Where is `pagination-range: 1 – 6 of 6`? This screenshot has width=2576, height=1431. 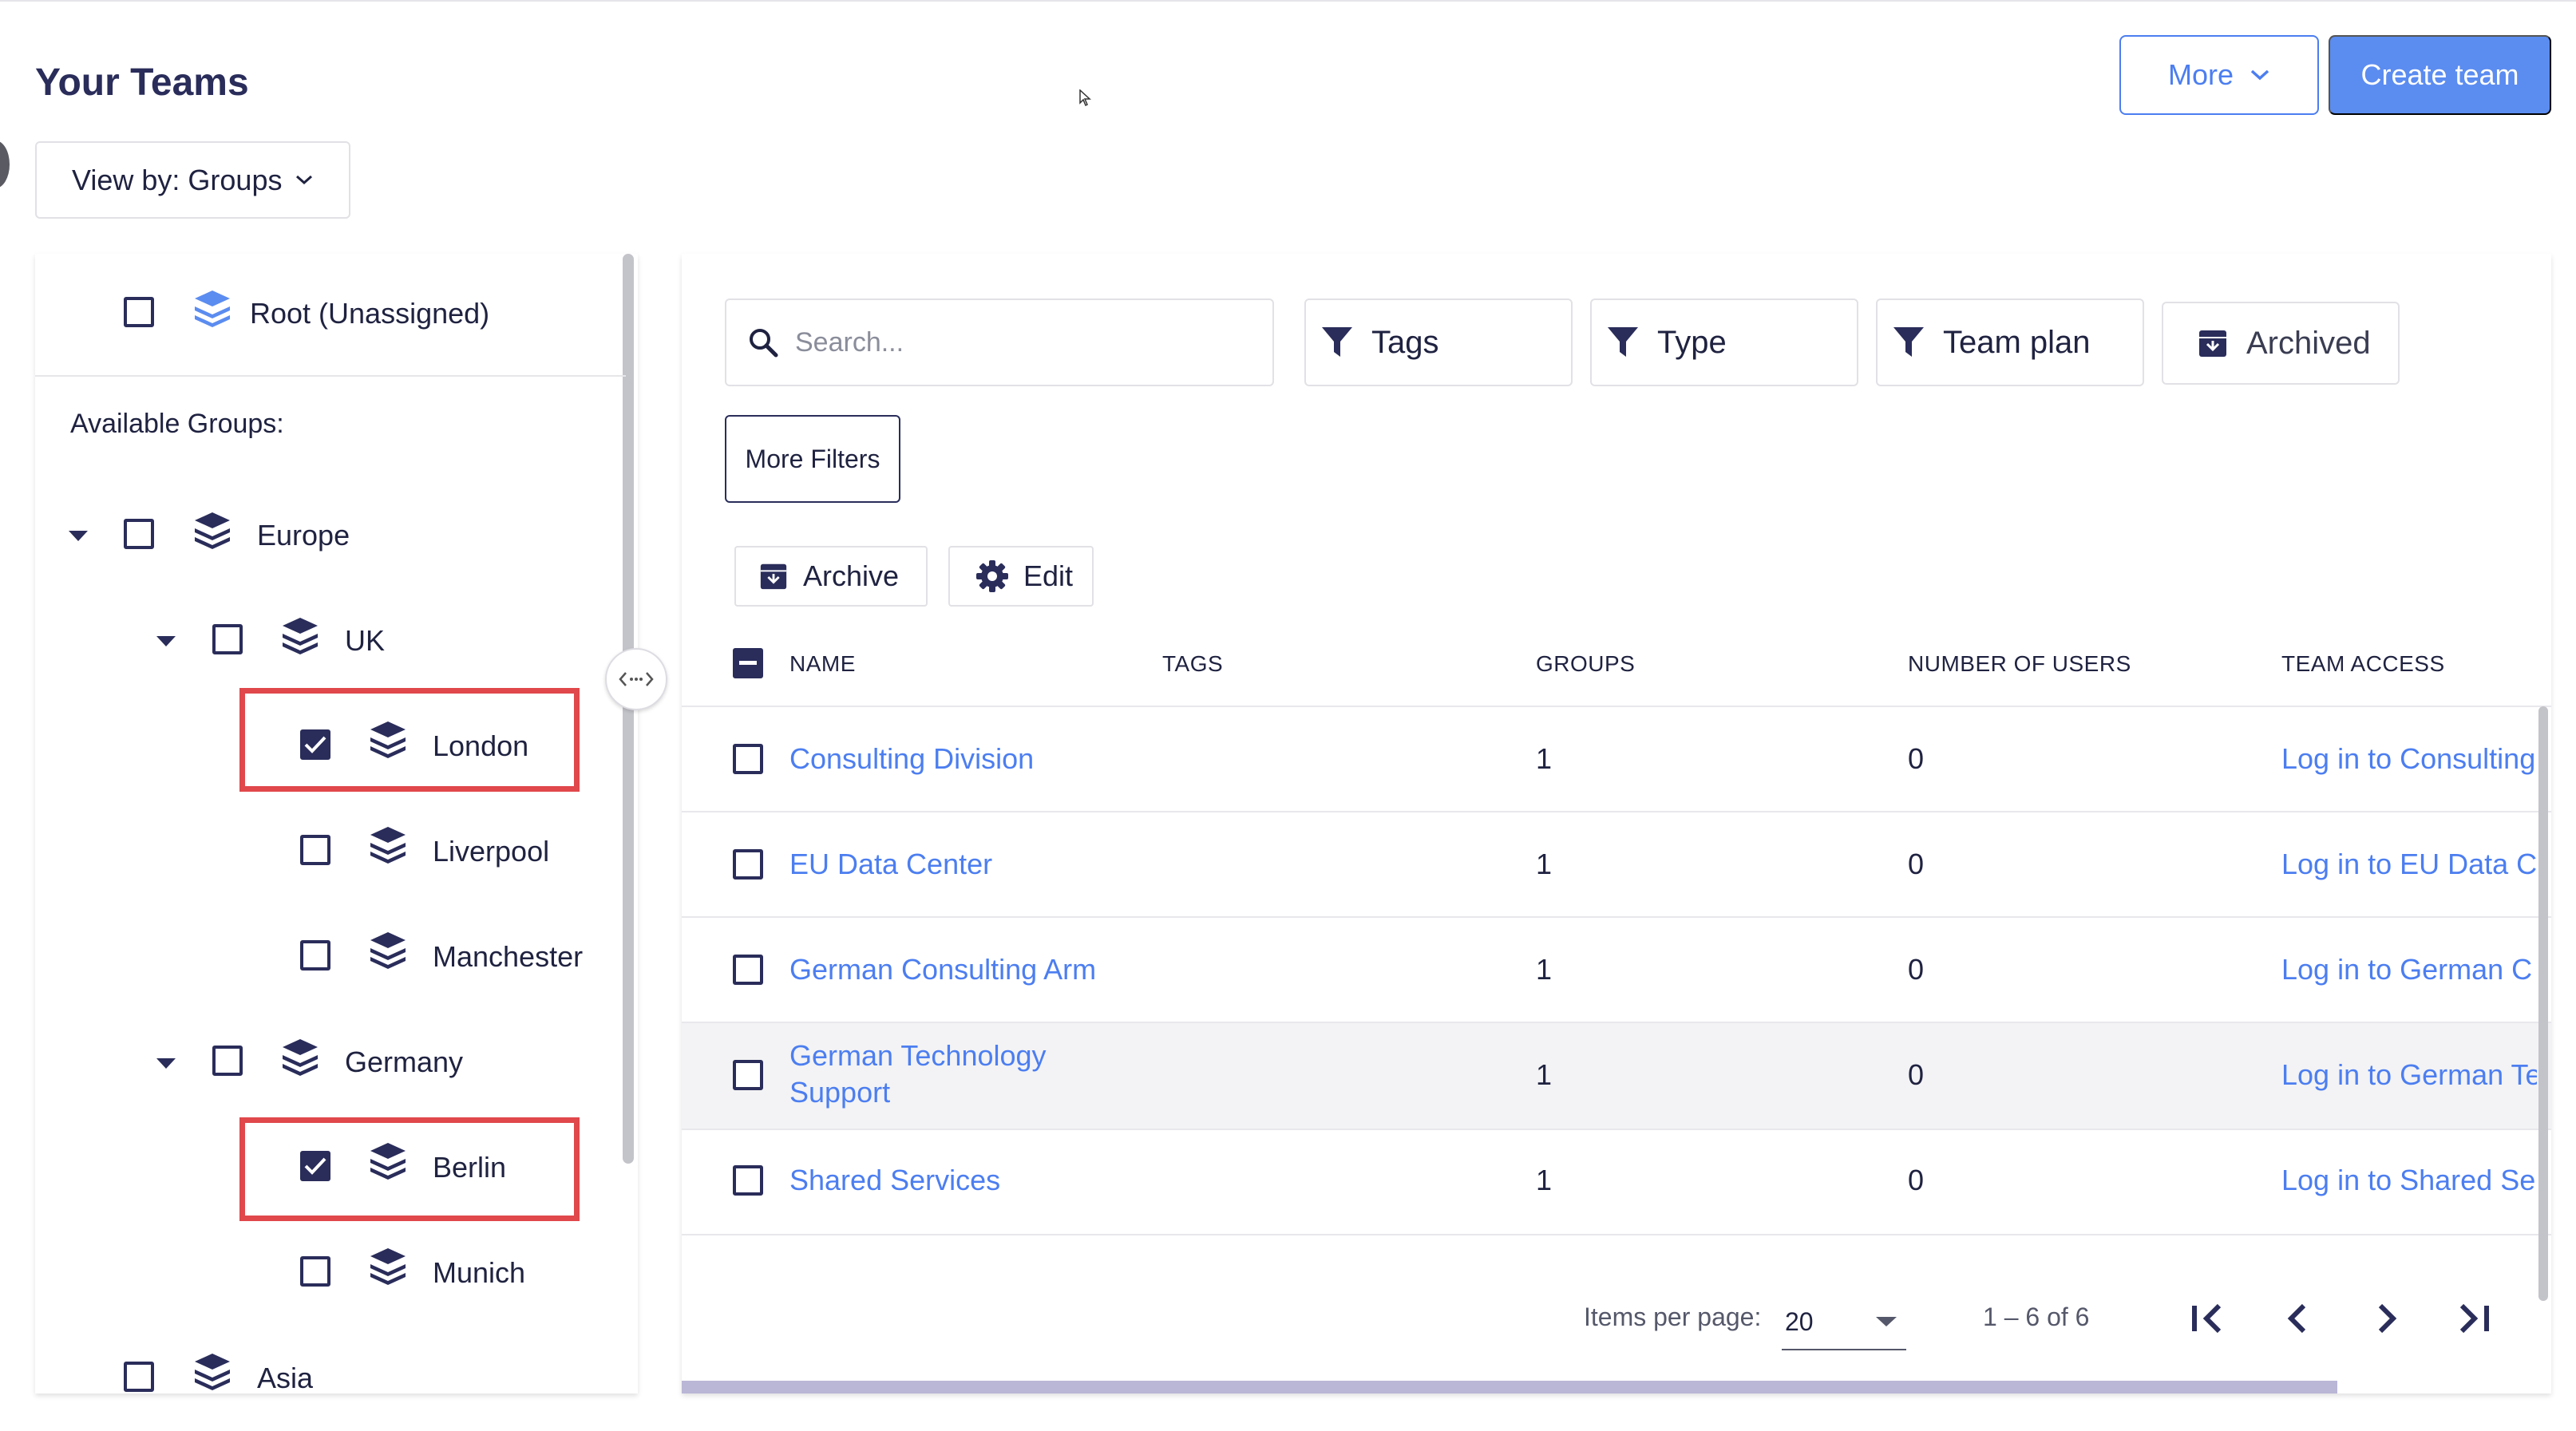
pagination-range: 1 – 6 of 6 is located at coordinates (2037, 1317).